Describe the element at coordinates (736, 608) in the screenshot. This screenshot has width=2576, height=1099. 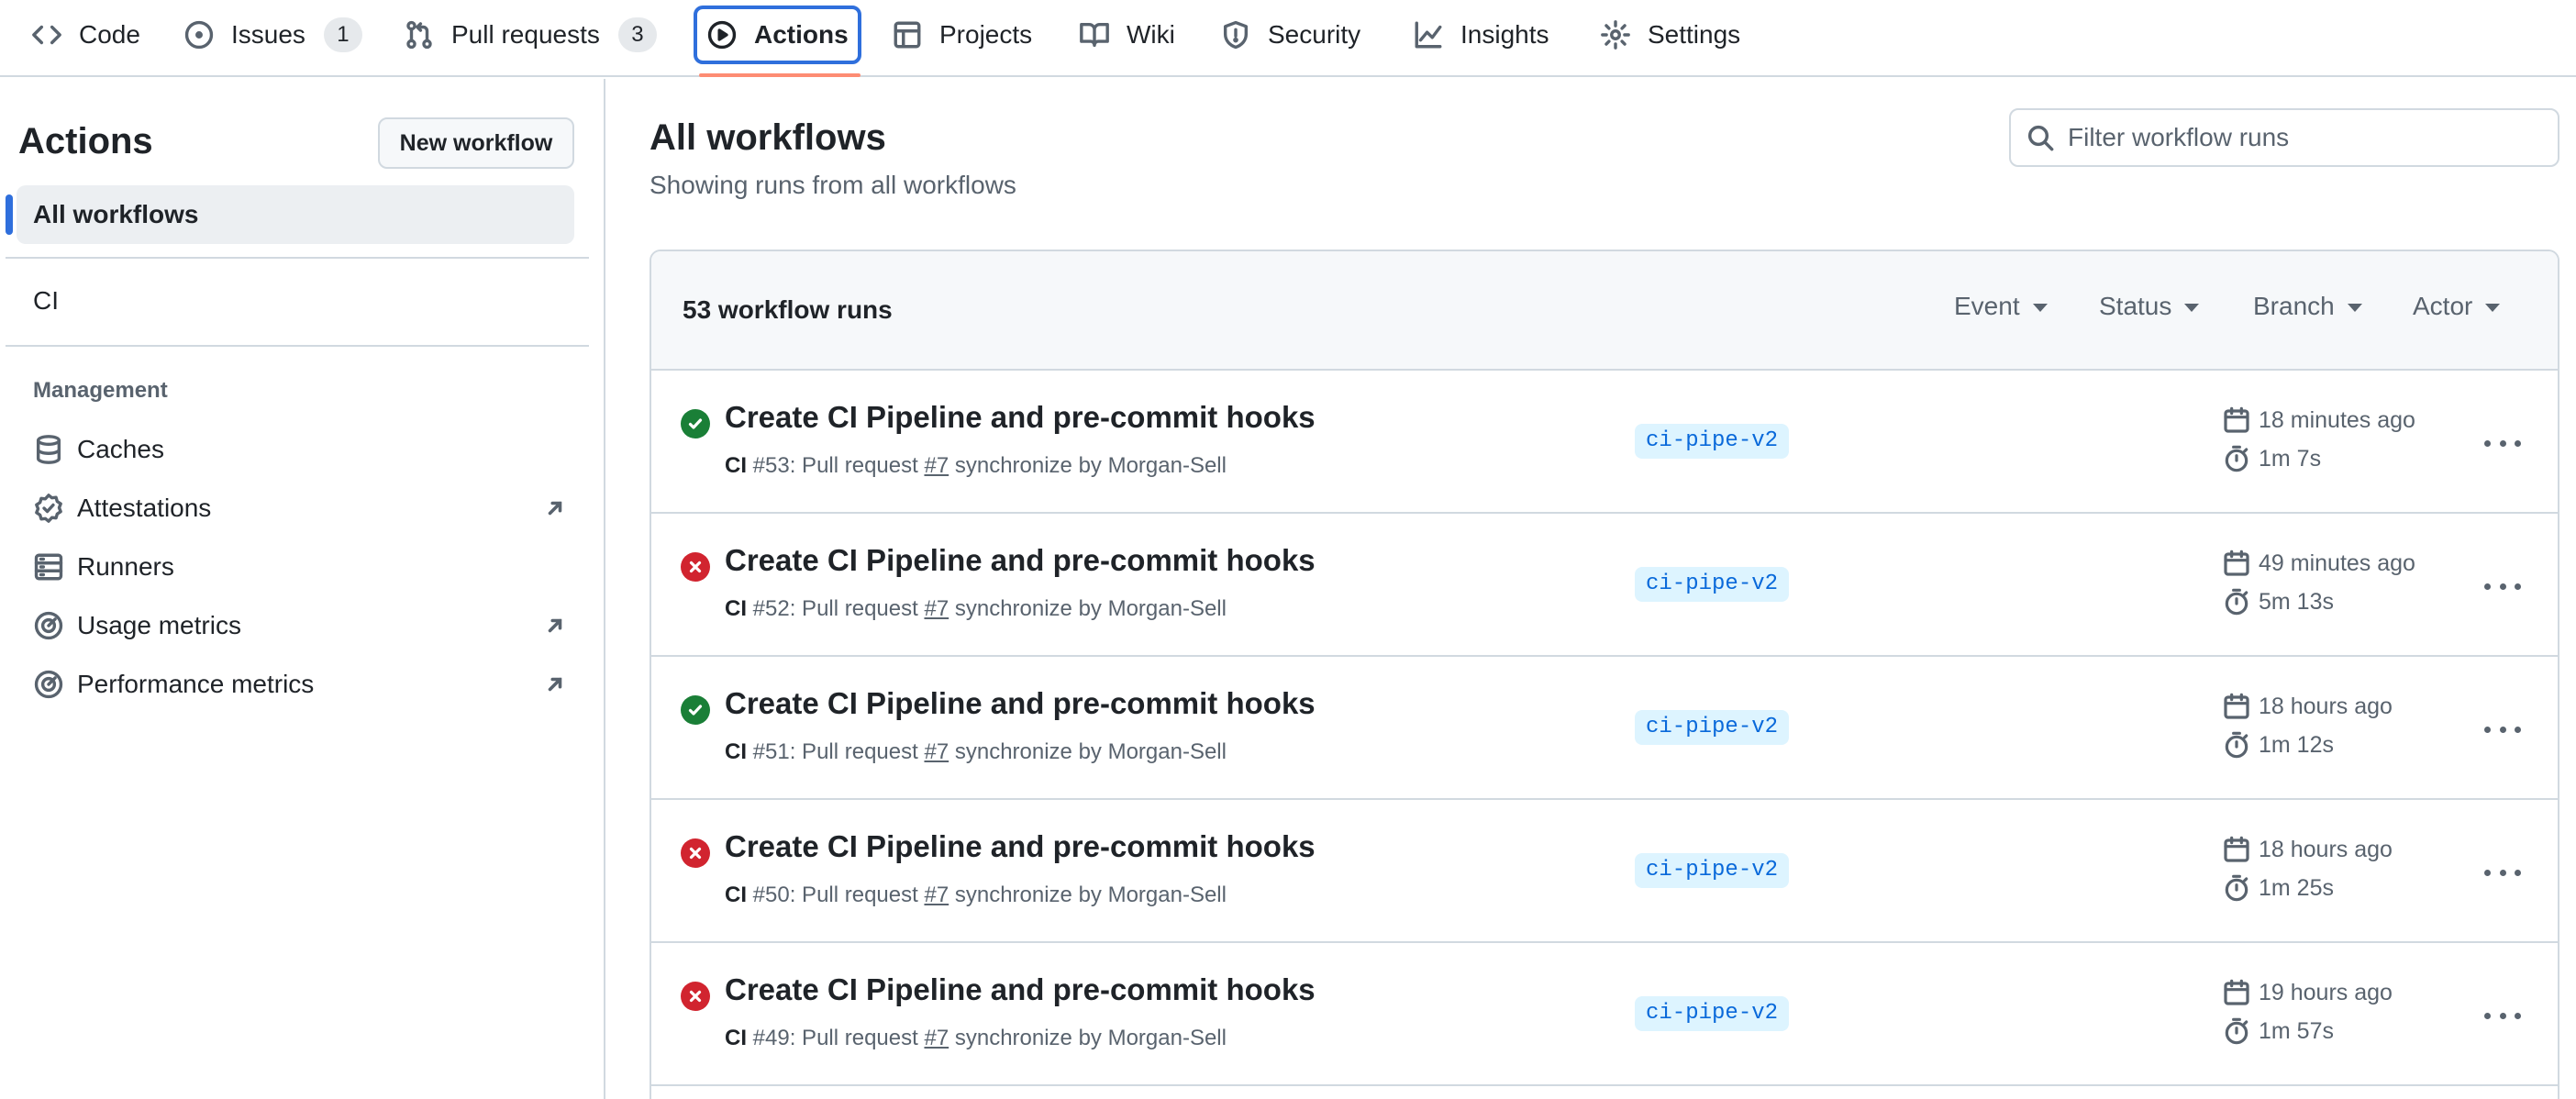
I see `workflow-name: CI` at that location.